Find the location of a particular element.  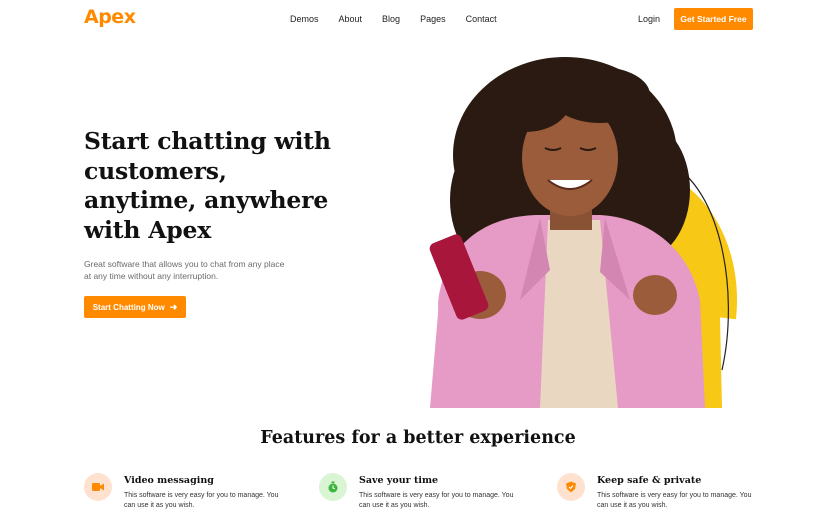

timer-icon is located at coordinates (333, 487).